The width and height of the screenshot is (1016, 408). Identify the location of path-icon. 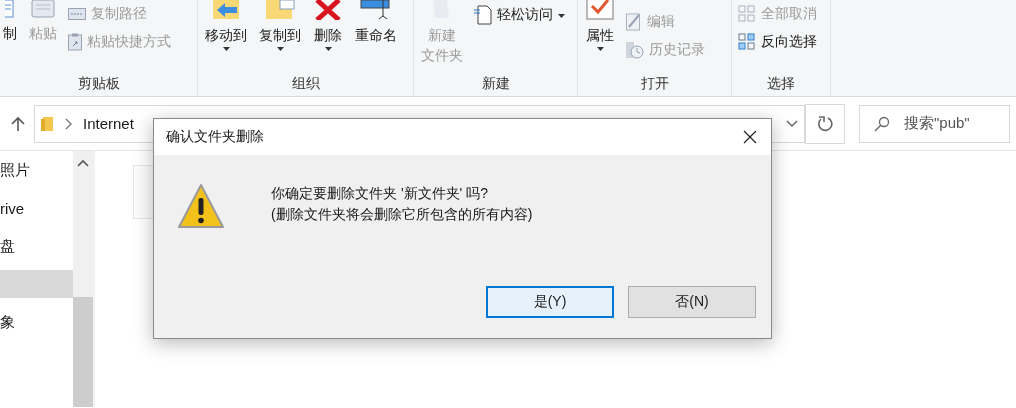
(77, 14).